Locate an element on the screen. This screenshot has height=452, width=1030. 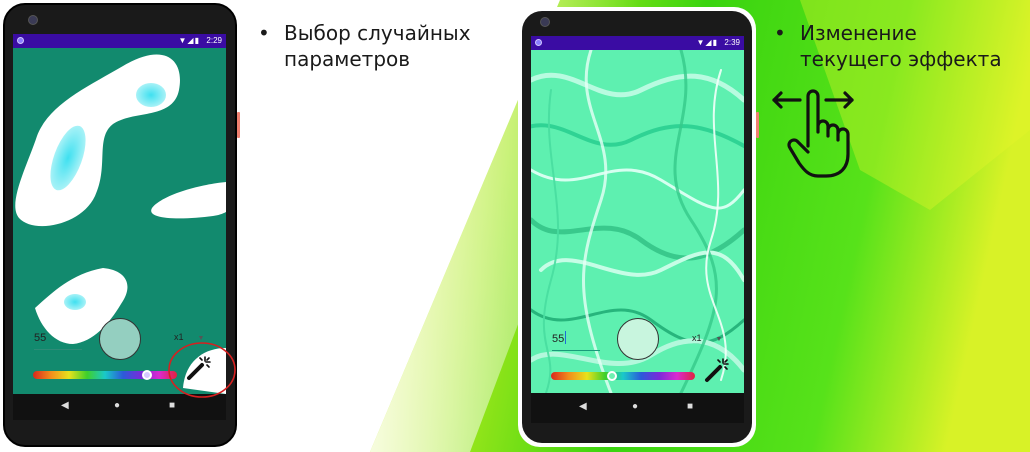
status-time: 2:29 is located at coordinates (214, 40).